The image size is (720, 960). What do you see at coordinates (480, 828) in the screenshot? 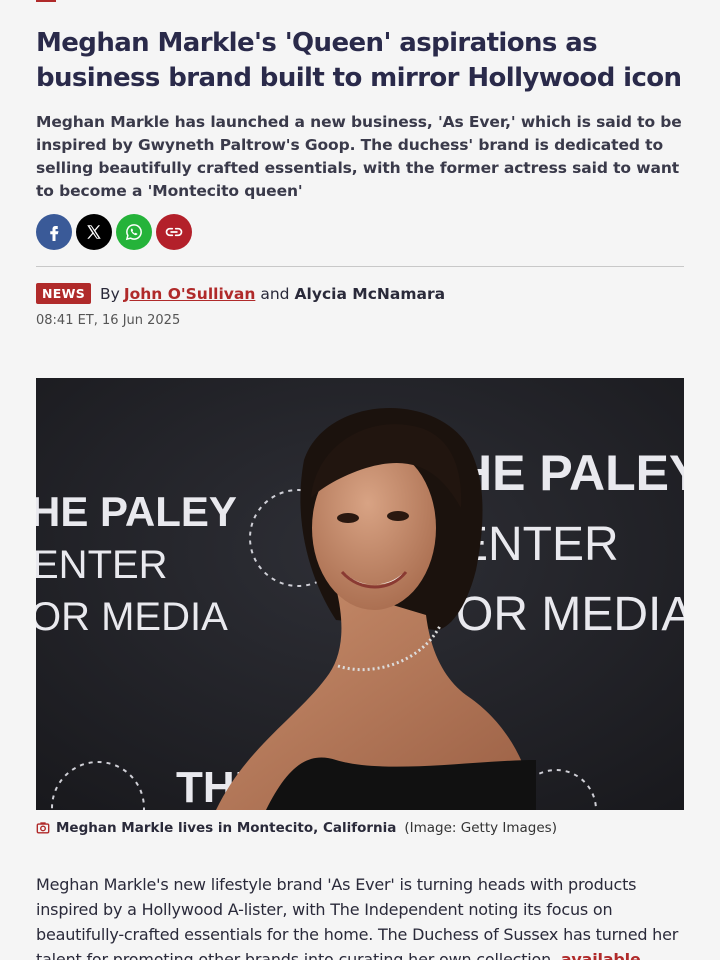
I see `image-credit: (Image: Getty Images)` at bounding box center [480, 828].